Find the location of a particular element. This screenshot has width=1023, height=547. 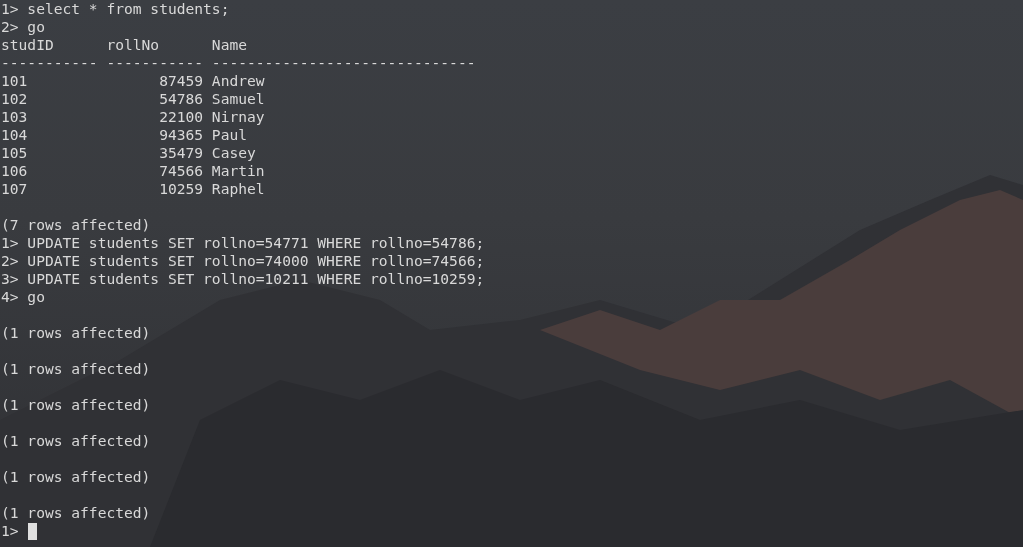

terminal-line: (7 rows affected) is located at coordinates (76, 225).